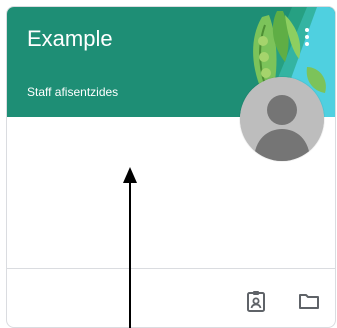 This screenshot has height=328, width=337. Describe the element at coordinates (72, 92) in the screenshot. I see `teacher-name: Staff afisentzides` at that location.